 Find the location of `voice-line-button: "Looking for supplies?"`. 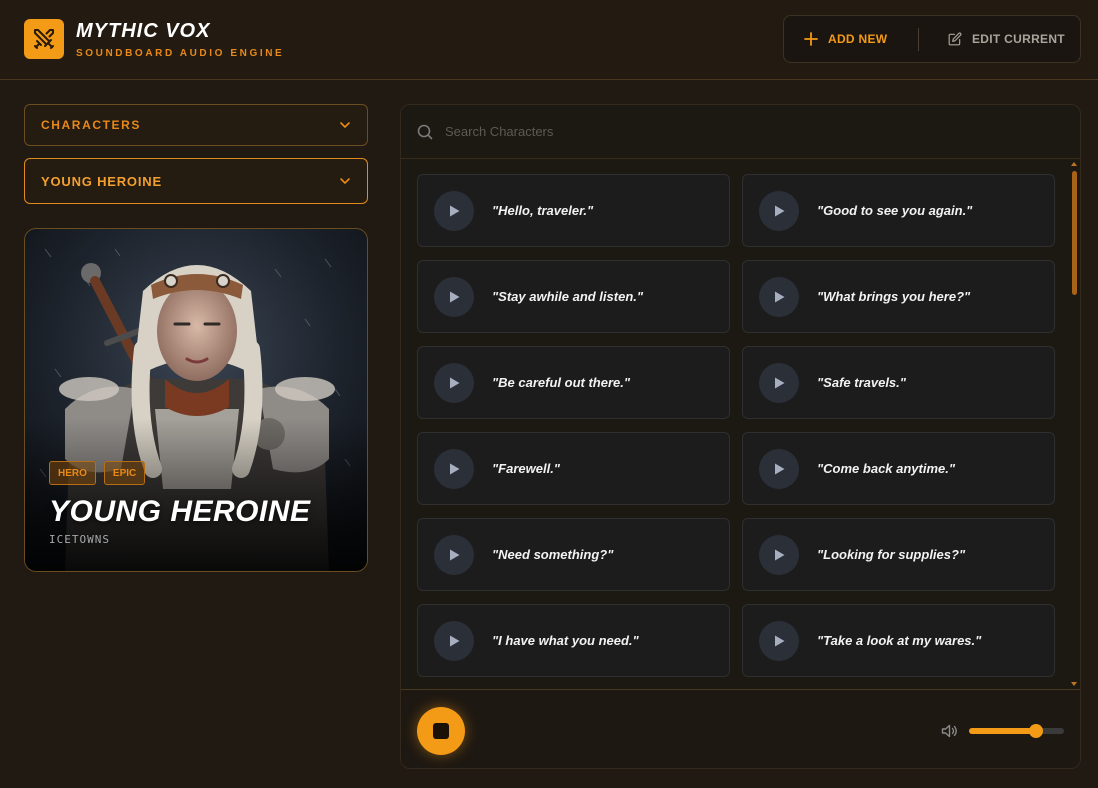

voice-line-button: "Looking for supplies?" is located at coordinates (898, 554).